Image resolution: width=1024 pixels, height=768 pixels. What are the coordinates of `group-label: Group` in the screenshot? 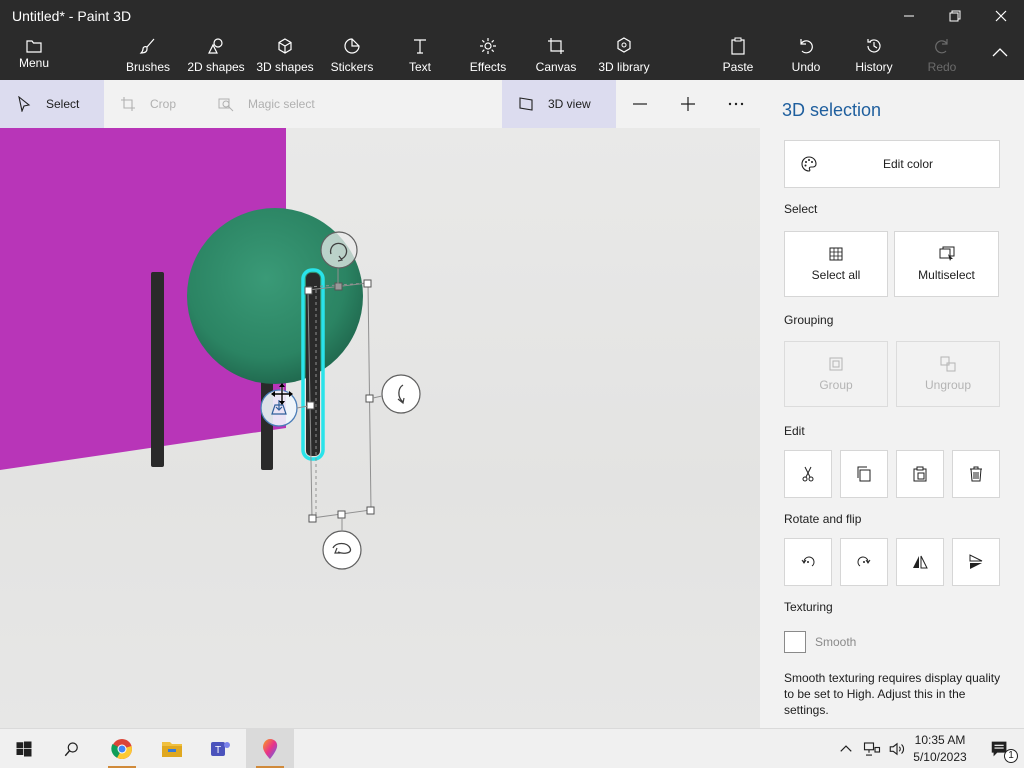 It's located at (836, 385).